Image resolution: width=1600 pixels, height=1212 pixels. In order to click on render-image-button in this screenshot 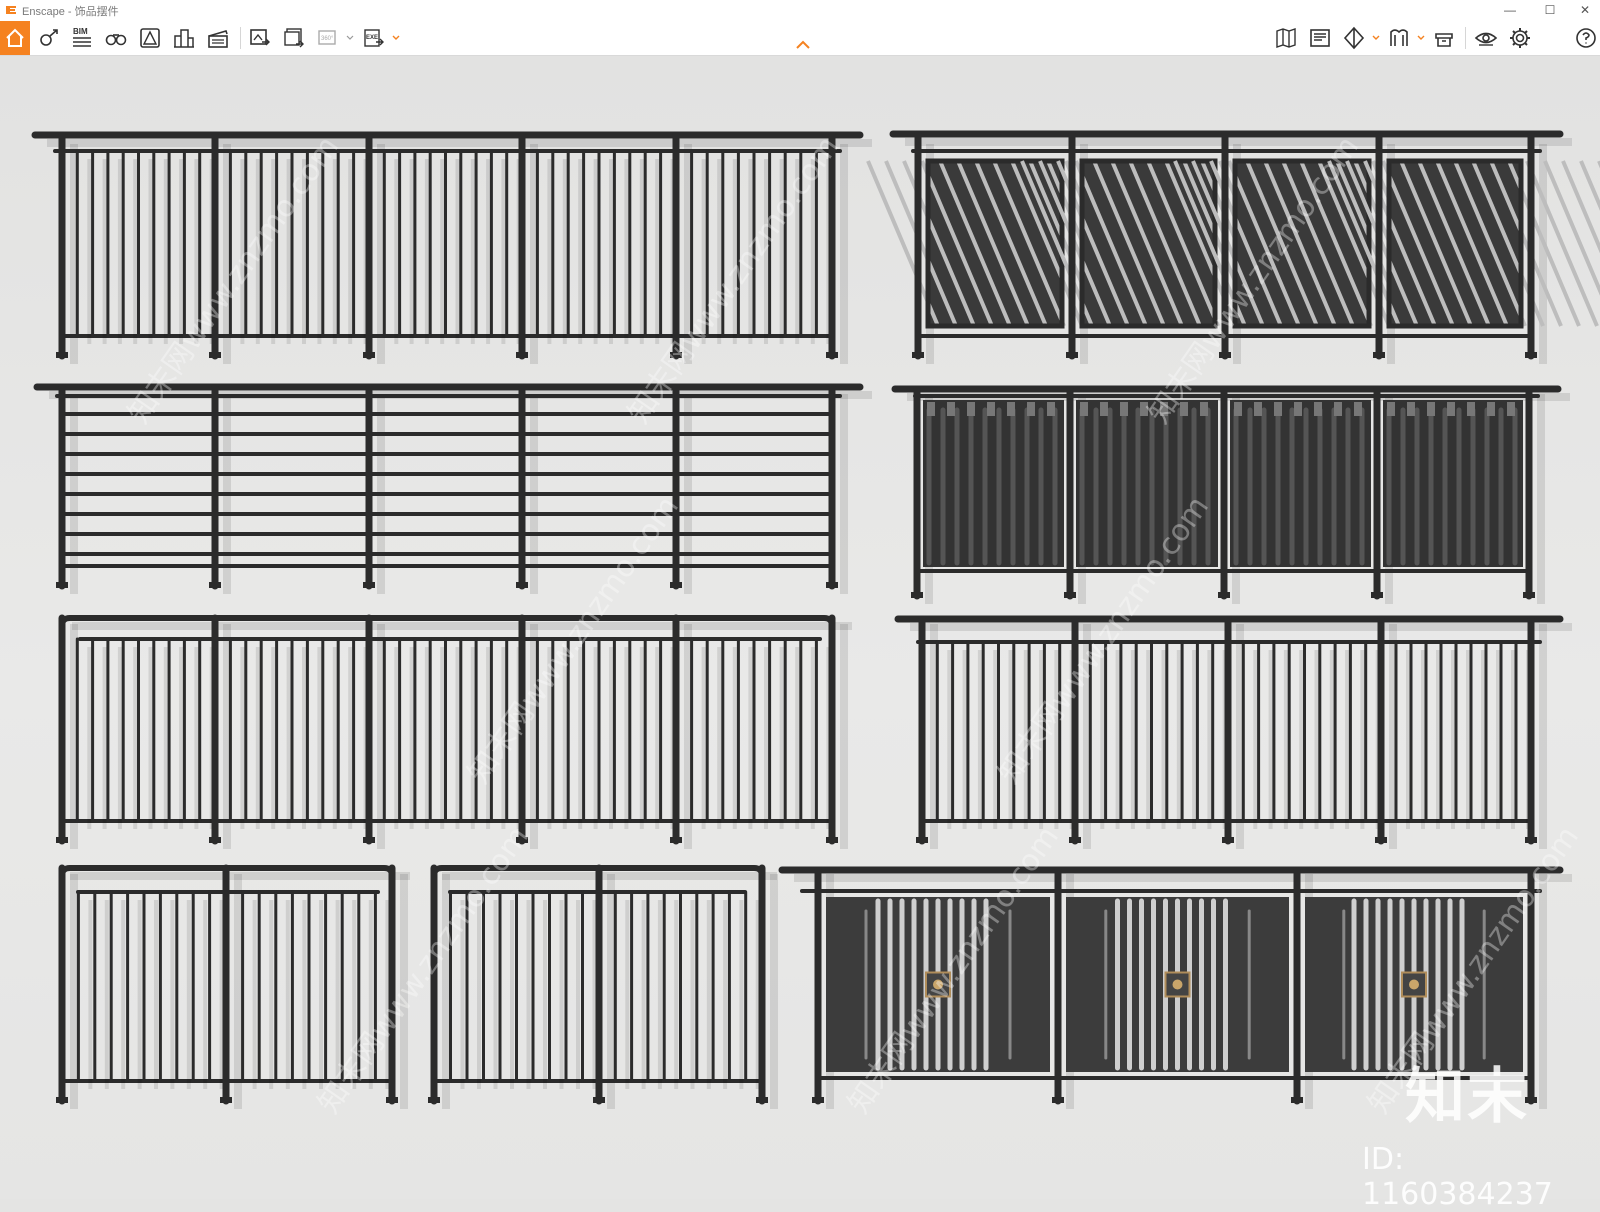, I will do `click(260, 38)`.